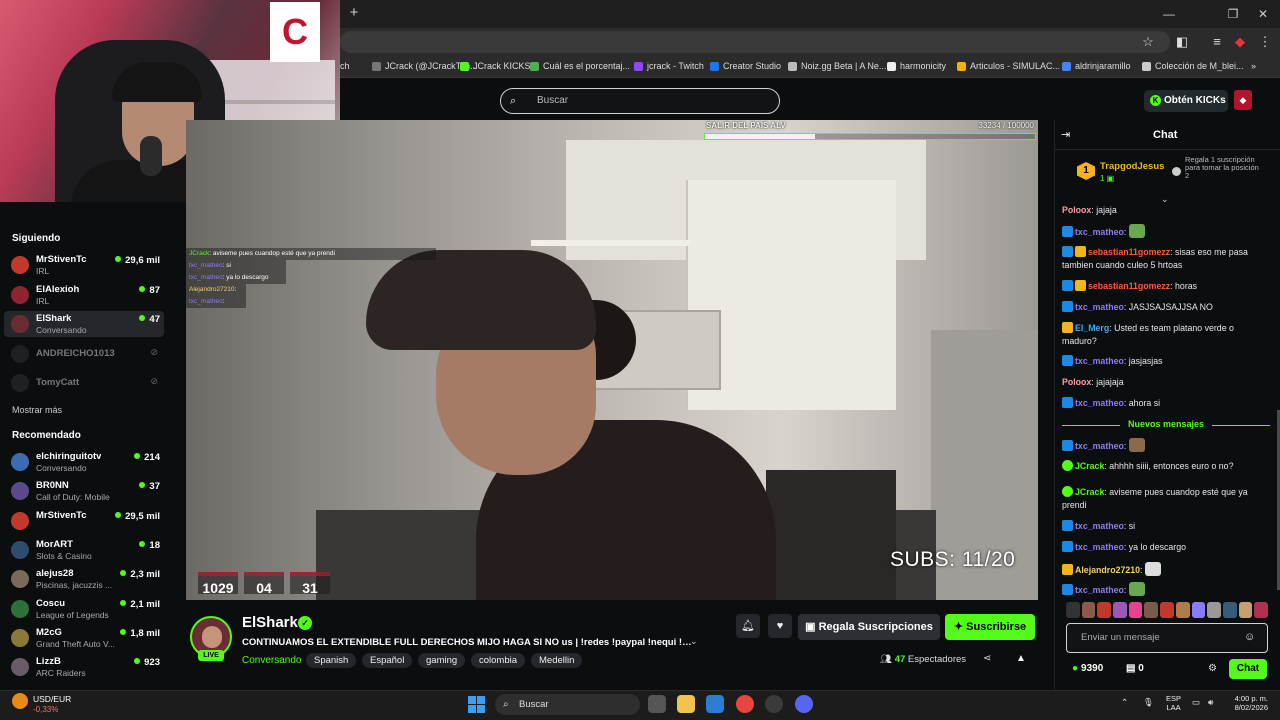  Describe the element at coordinates (1132, 166) in the screenshot. I see `top-gifter-name: TrapgodJesus` at that location.